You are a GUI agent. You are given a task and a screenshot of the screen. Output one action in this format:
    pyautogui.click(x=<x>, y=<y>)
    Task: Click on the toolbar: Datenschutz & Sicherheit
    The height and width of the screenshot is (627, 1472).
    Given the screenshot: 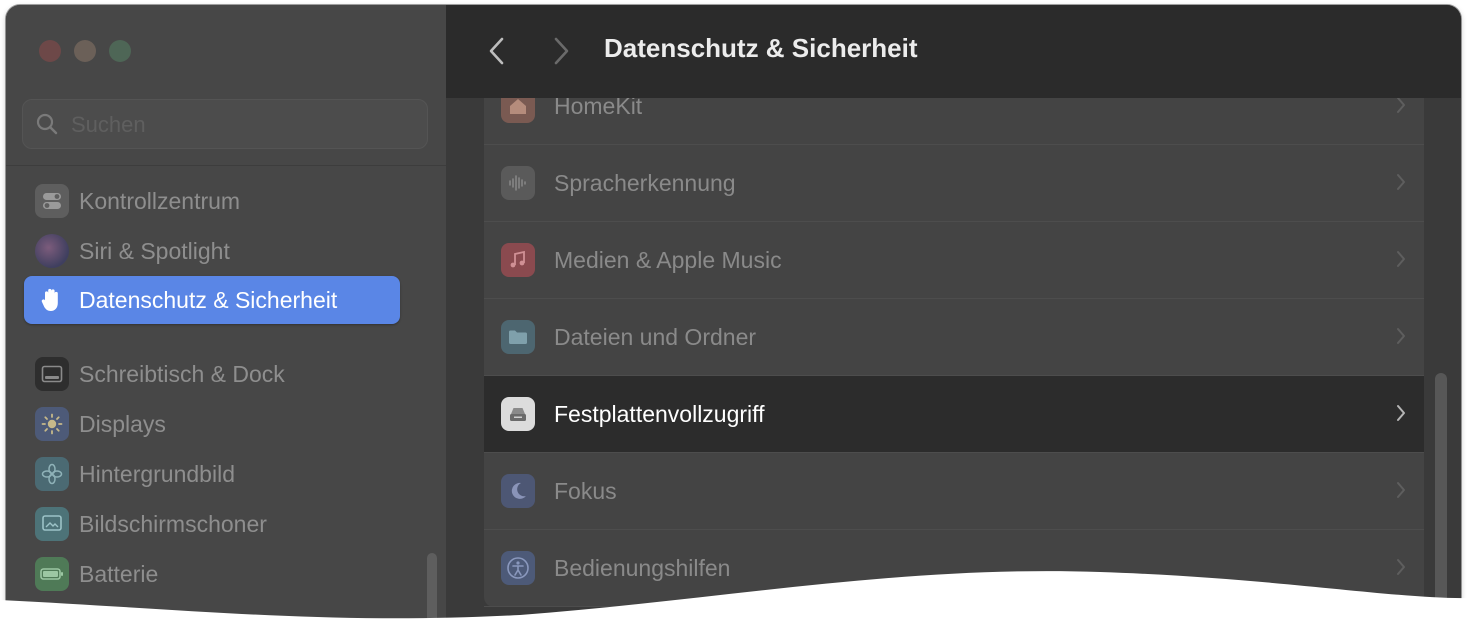 What is the action you would take?
    pyautogui.click(x=953, y=51)
    